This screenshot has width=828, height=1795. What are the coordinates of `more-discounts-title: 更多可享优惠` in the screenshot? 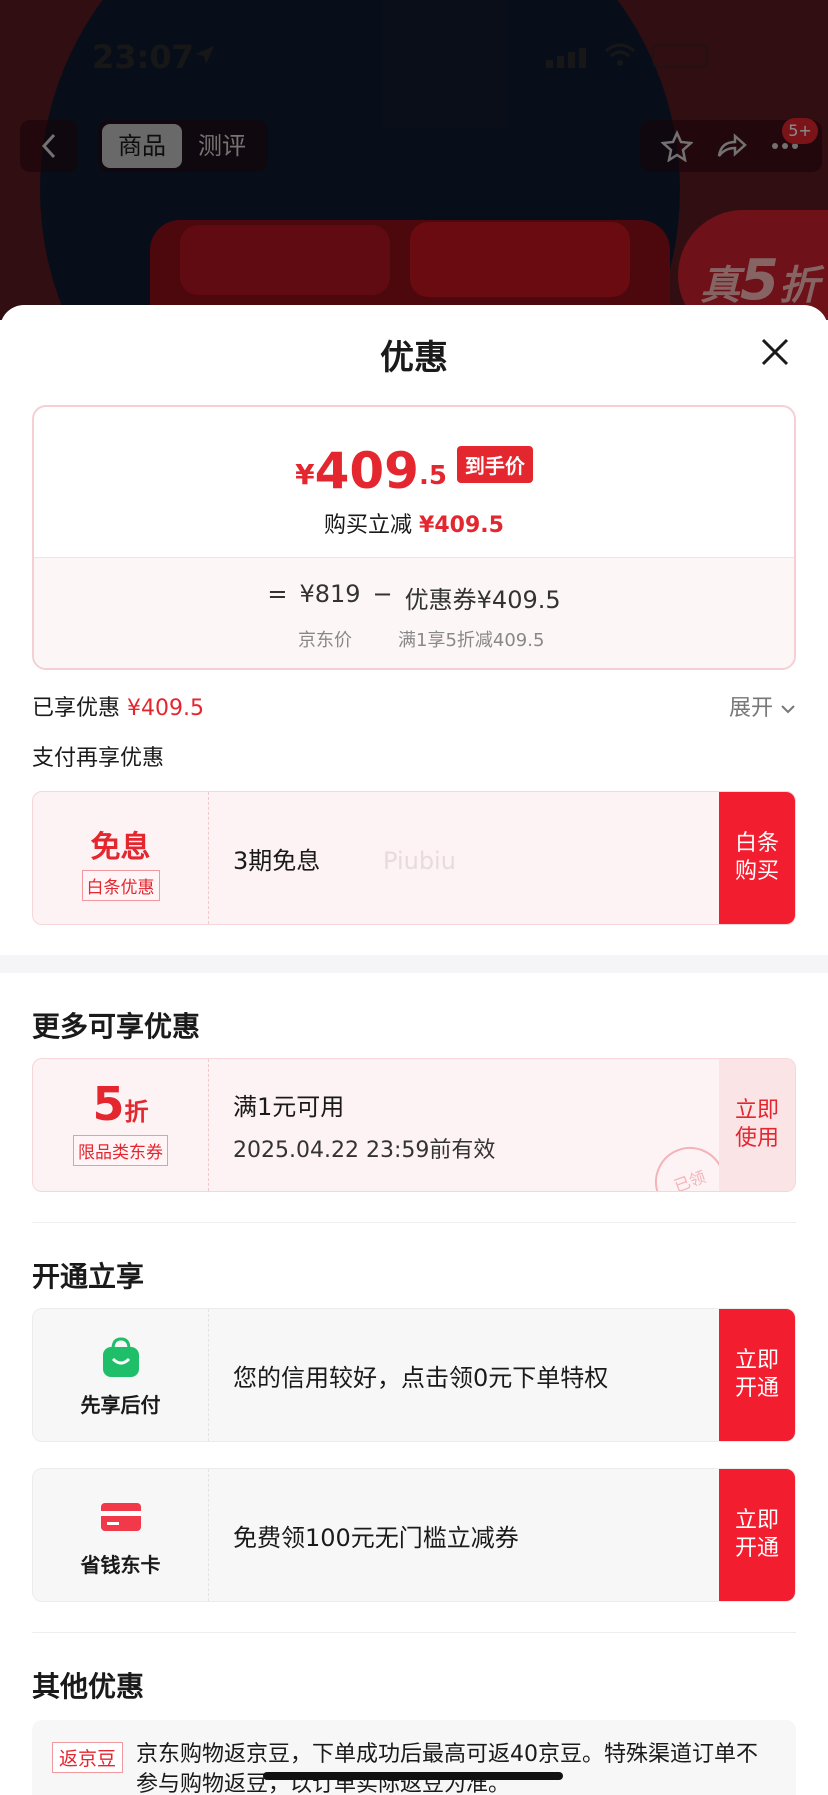 It's located at (116, 1026).